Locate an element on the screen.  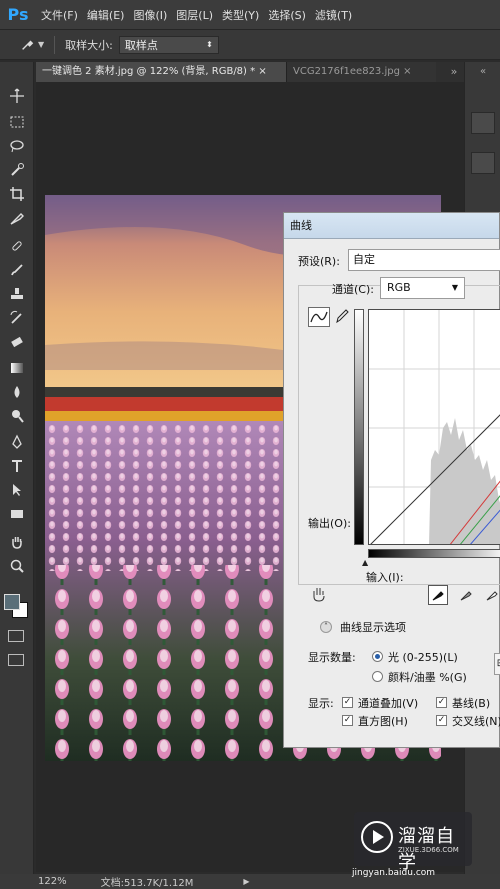
output-label: 输出(O): is located at coordinates (329, 523).